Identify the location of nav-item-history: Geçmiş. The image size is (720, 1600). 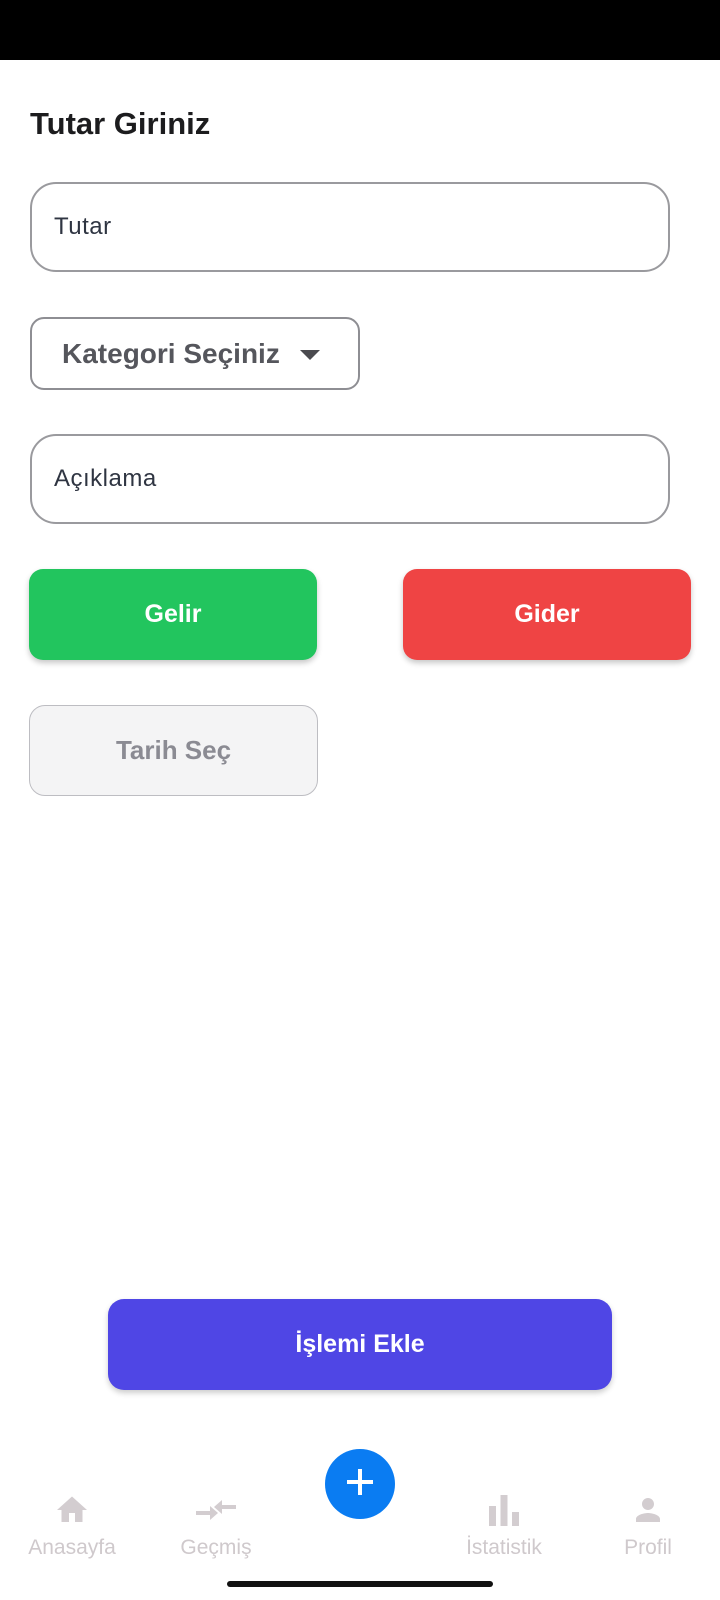
(216, 1525).